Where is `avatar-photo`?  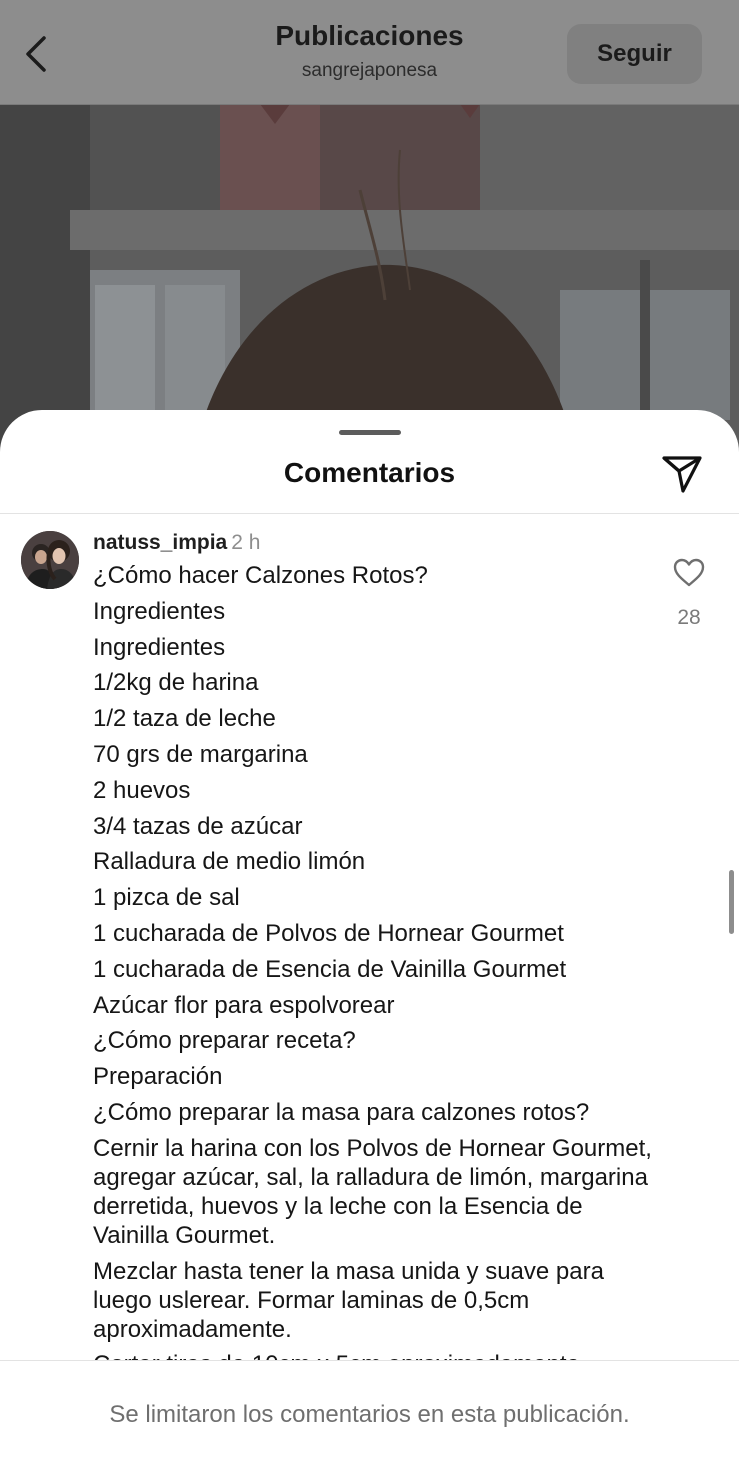 avatar-photo is located at coordinates (50, 560).